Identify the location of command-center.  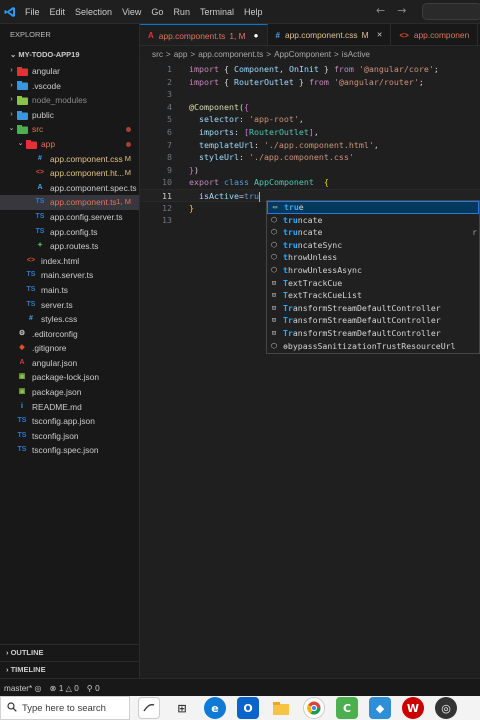
(451, 11).